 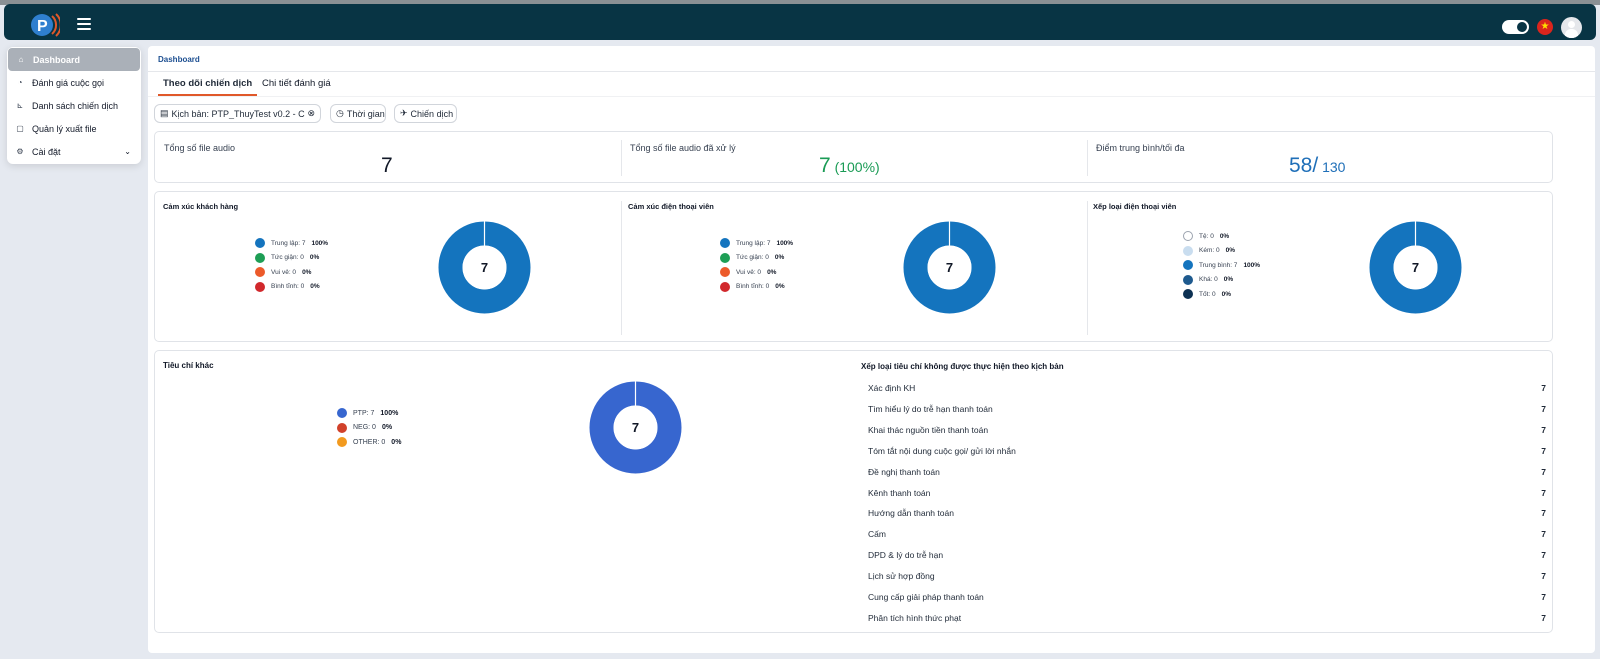 What do you see at coordinates (904, 471) in the screenshot?
I see `criteria-label: Đề nghị thanh toán` at bounding box center [904, 471].